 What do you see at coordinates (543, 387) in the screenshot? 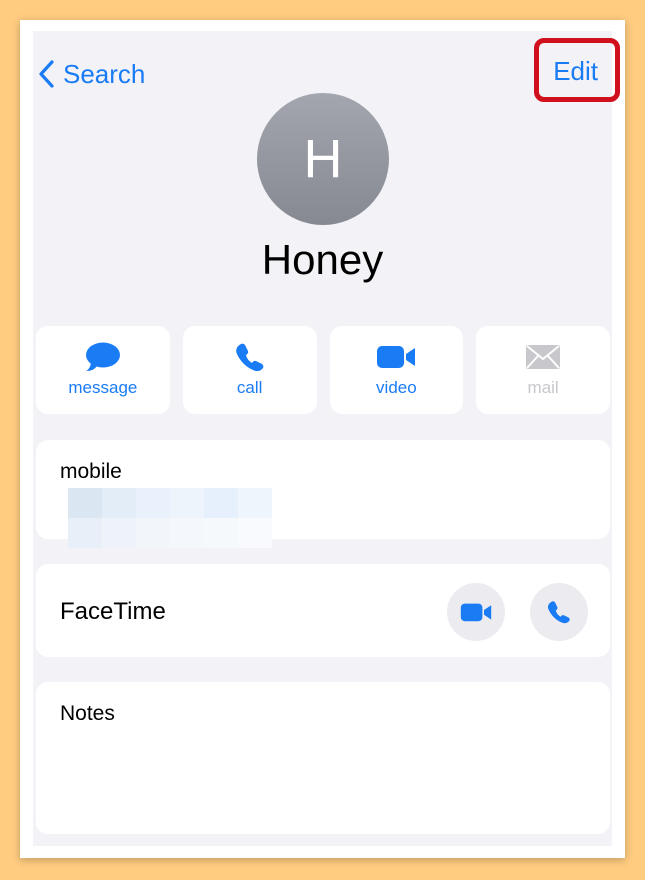
I see `mail-label: mail` at bounding box center [543, 387].